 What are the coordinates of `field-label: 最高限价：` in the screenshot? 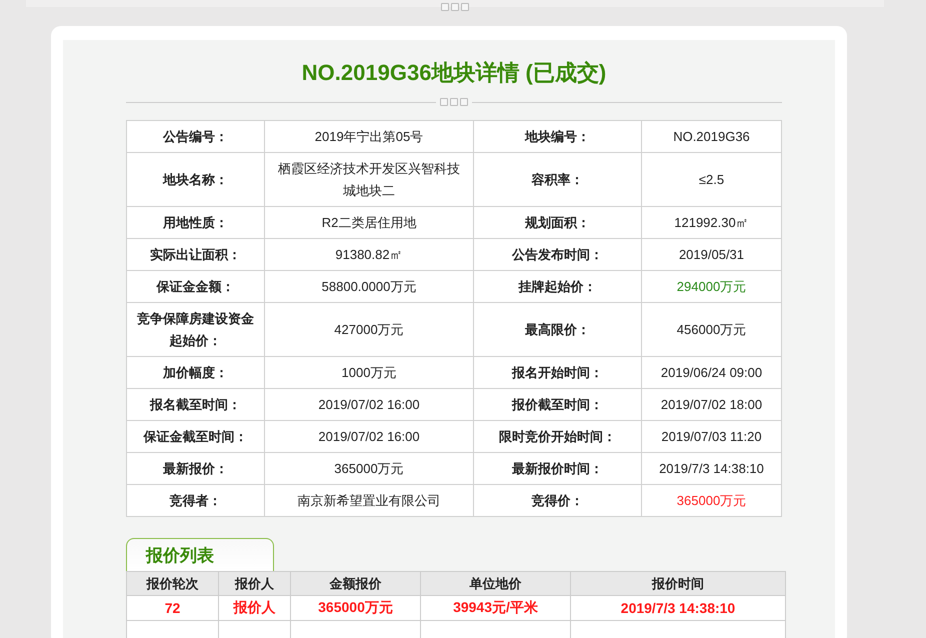 It's located at (558, 329).